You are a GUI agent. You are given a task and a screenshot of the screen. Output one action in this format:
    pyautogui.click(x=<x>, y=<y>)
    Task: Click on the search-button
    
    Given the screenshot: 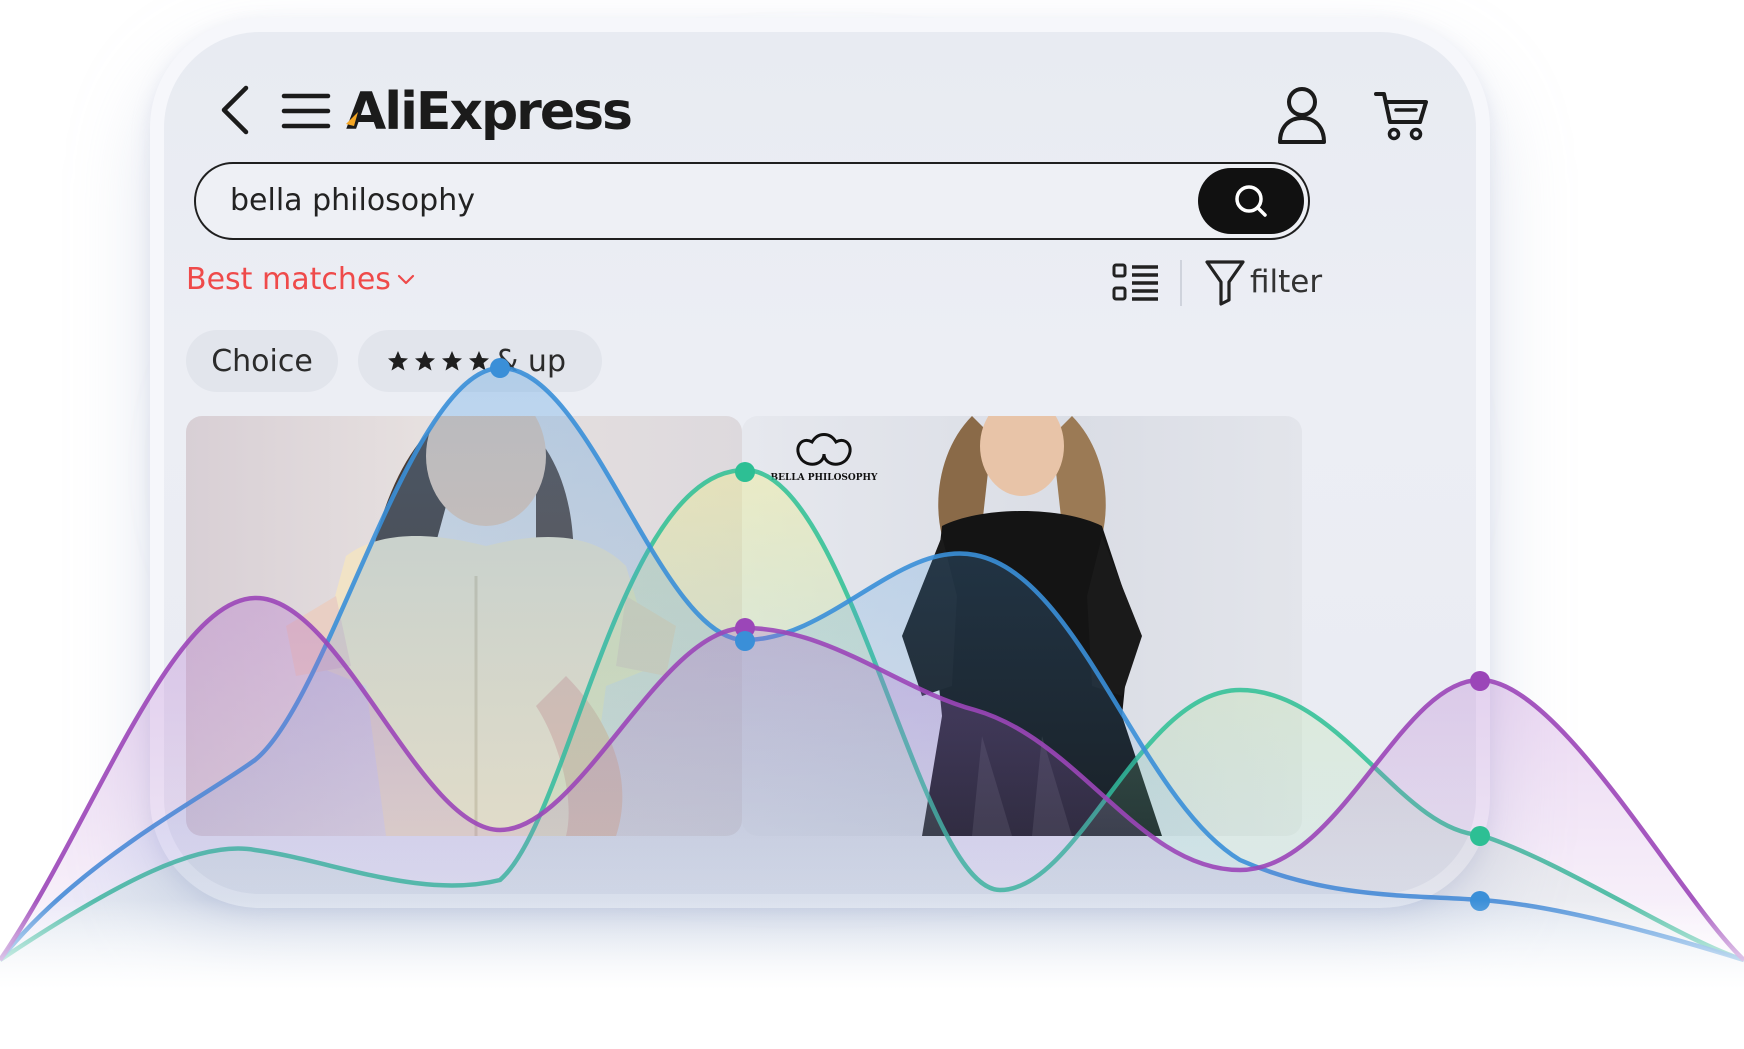 What is the action you would take?
    pyautogui.click(x=1251, y=201)
    